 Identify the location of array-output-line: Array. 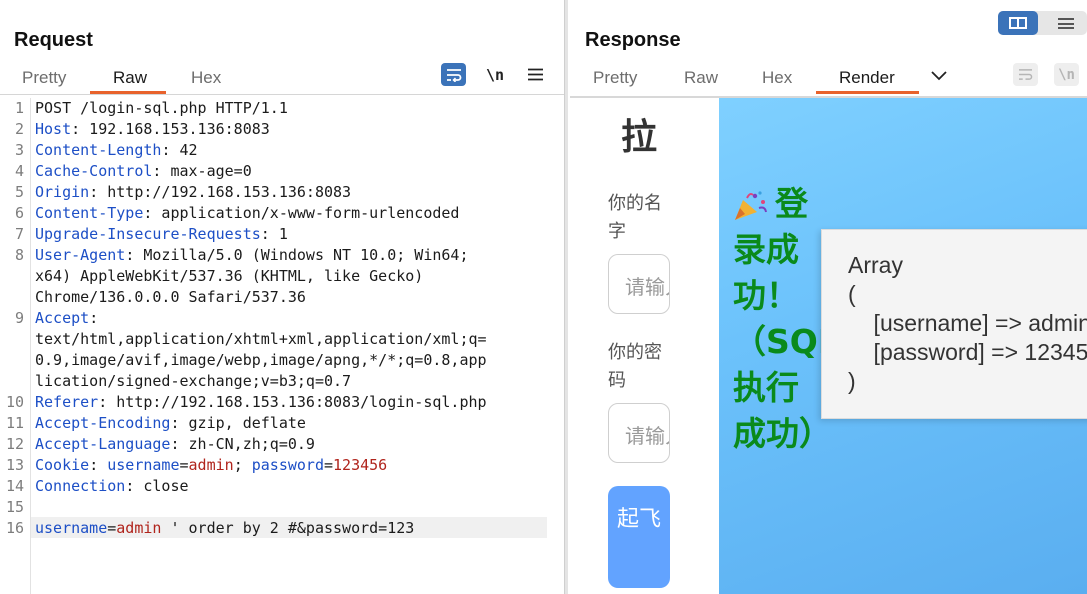
(875, 265).